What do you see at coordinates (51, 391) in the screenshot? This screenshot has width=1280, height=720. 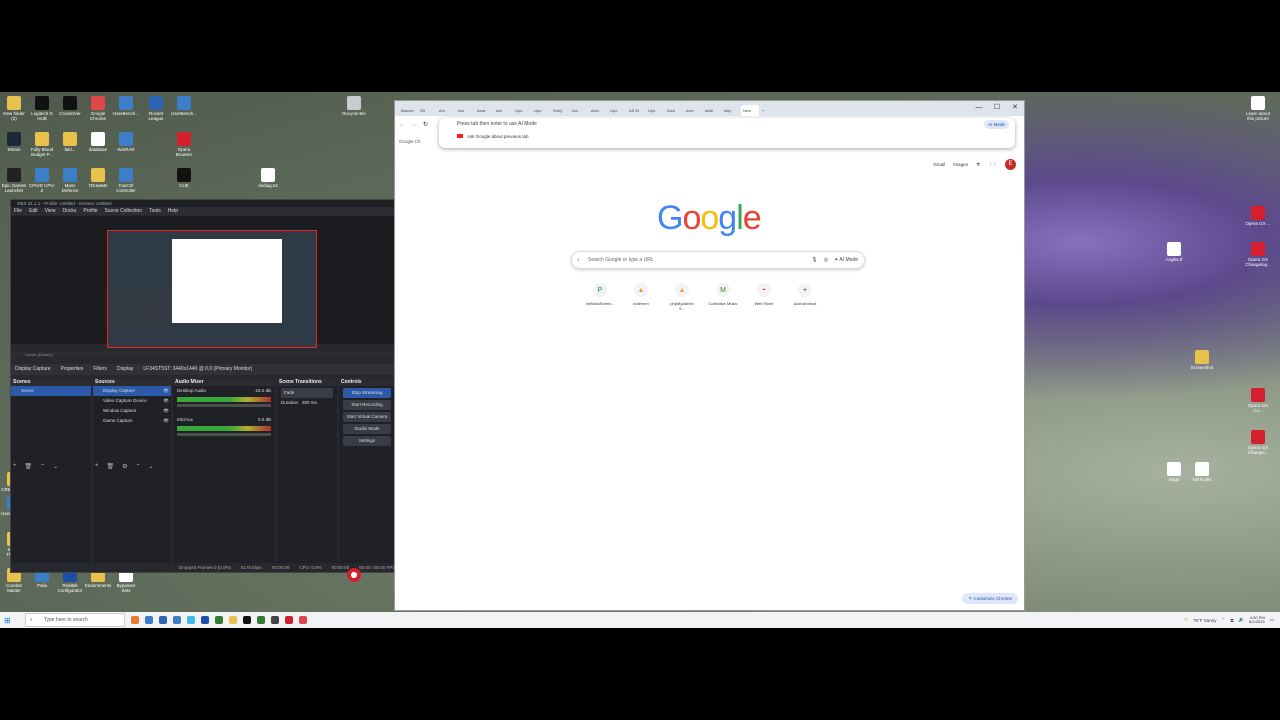 I see `scene-item: Scene` at bounding box center [51, 391].